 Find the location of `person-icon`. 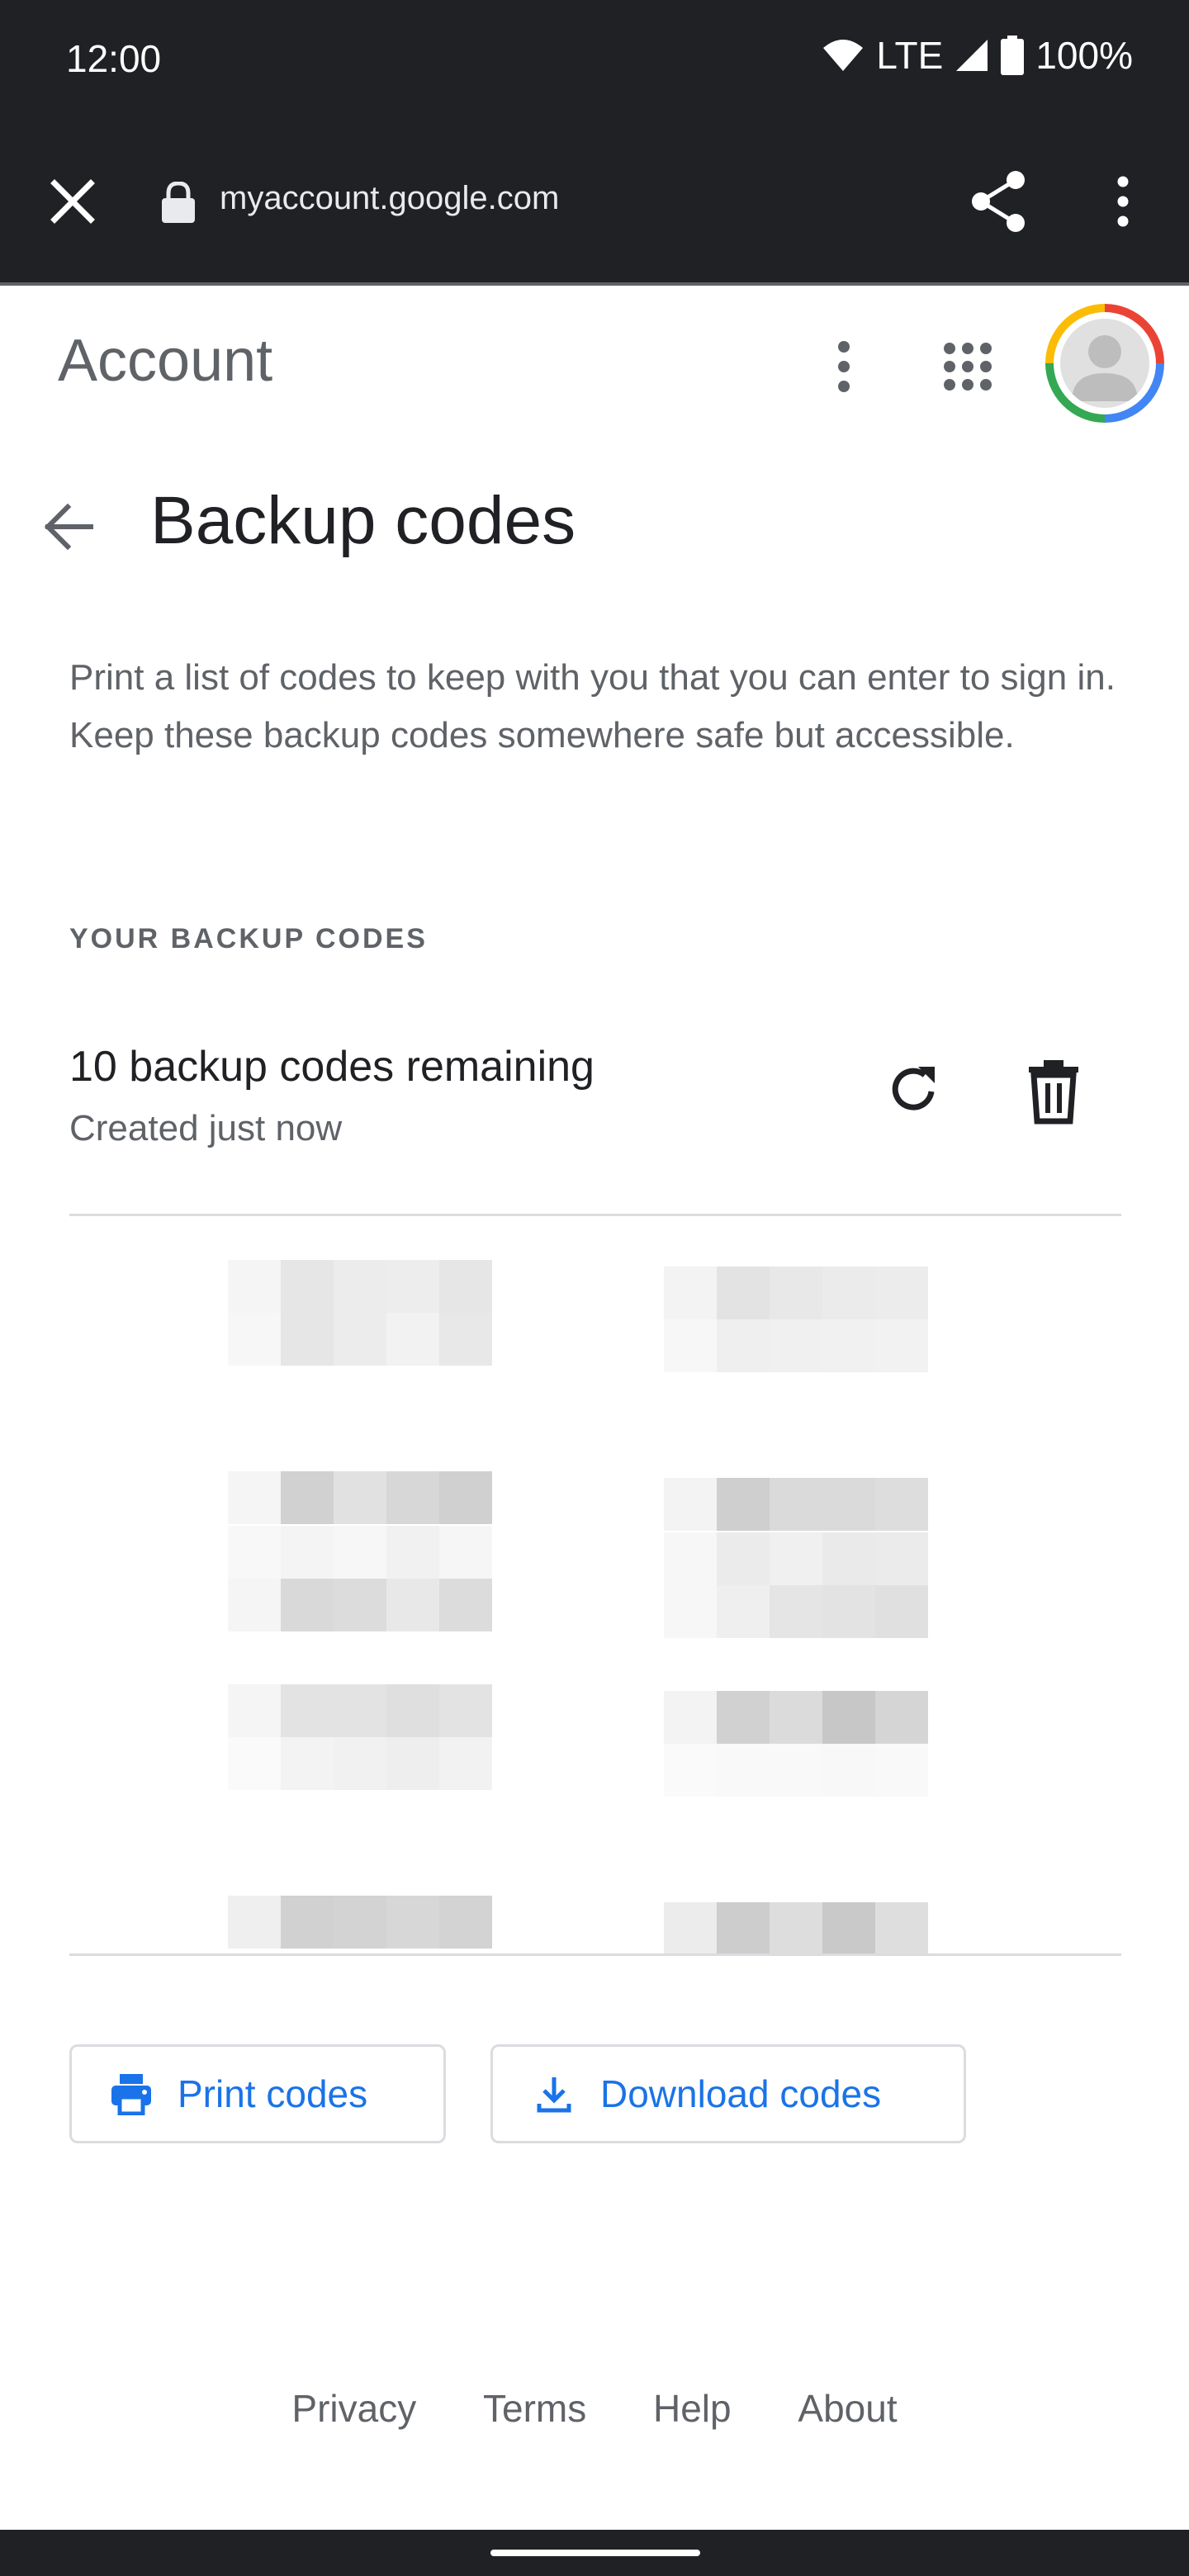

person-icon is located at coordinates (1105, 368).